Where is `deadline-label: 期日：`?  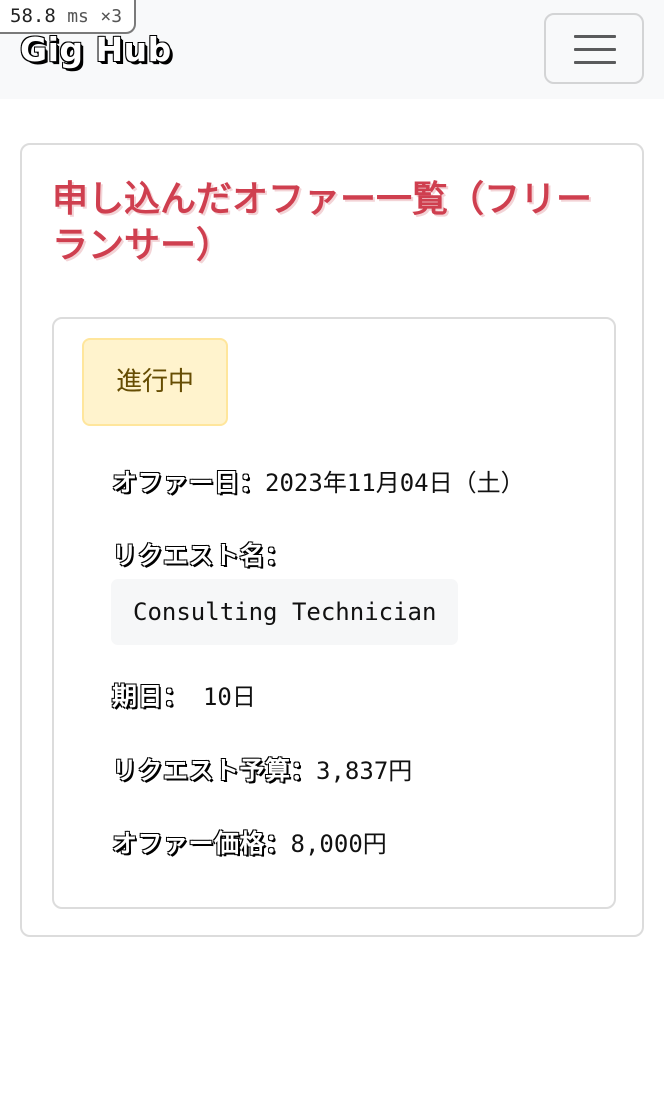 deadline-label: 期日： is located at coordinates (150, 696).